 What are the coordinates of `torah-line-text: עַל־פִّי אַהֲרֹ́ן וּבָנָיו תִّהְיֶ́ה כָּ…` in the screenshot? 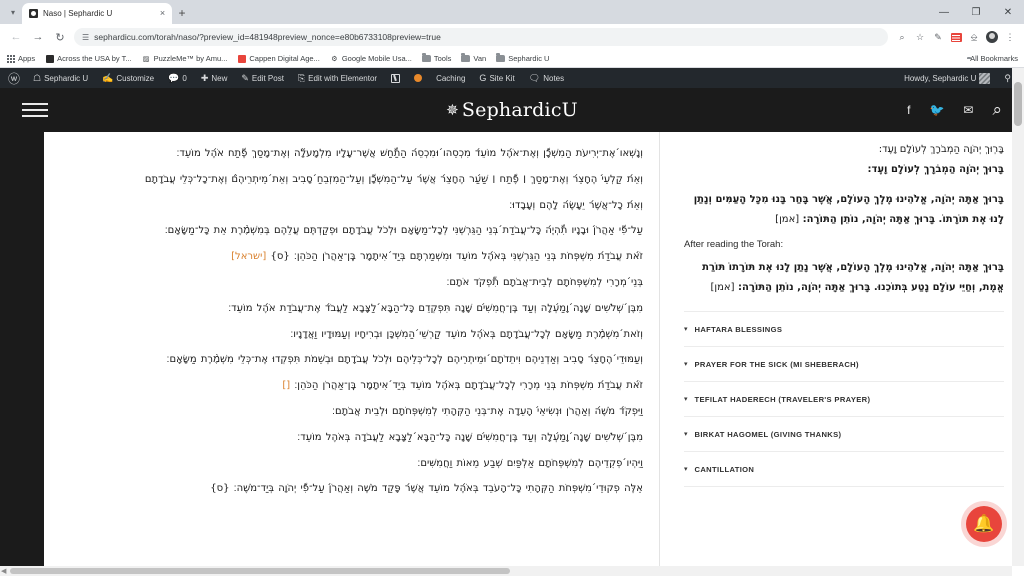 It's located at (403, 231).